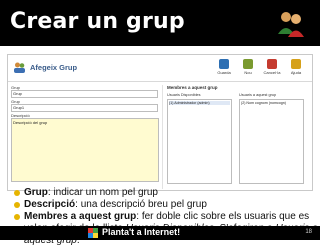  I want to click on footer-text: Planta't a Internet!, so click(141, 232).